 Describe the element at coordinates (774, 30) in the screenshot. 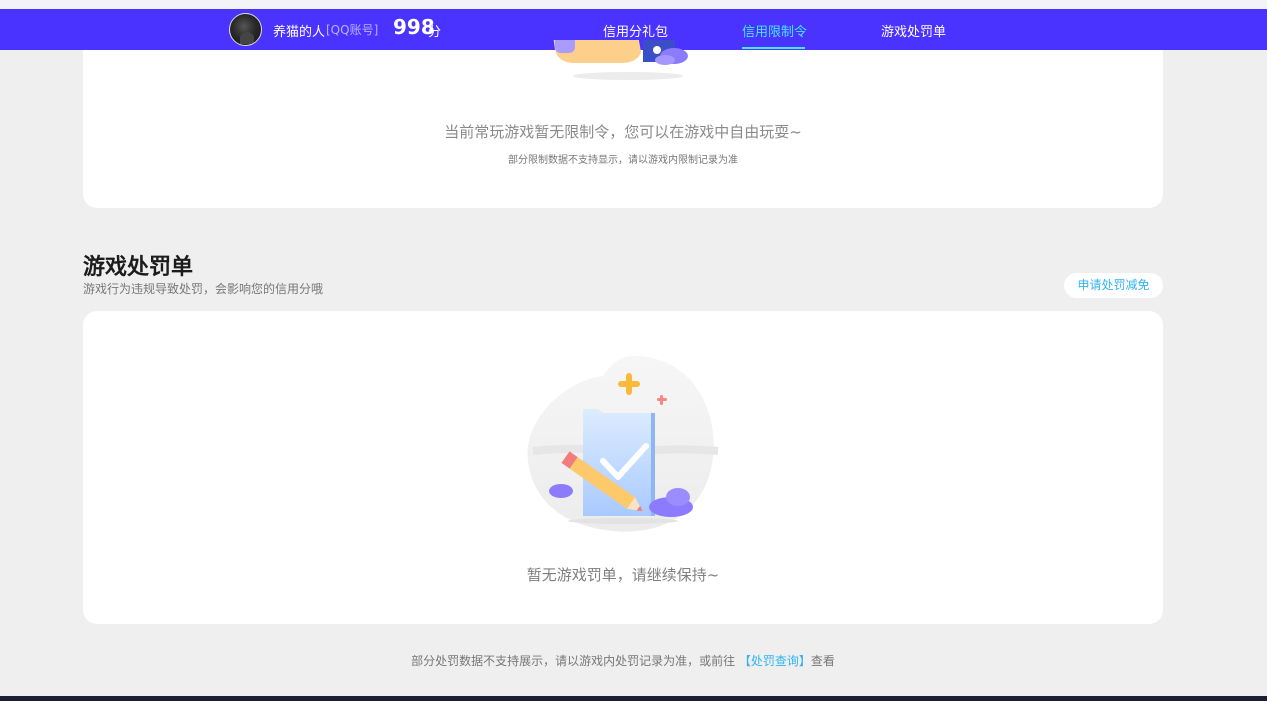

I see `tab-credit-restriction: 信用限制令` at that location.